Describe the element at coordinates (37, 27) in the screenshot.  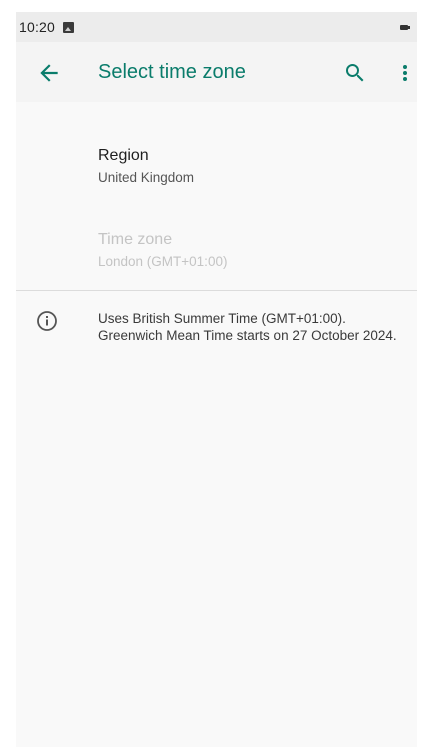
I see `status-time: 10:20` at that location.